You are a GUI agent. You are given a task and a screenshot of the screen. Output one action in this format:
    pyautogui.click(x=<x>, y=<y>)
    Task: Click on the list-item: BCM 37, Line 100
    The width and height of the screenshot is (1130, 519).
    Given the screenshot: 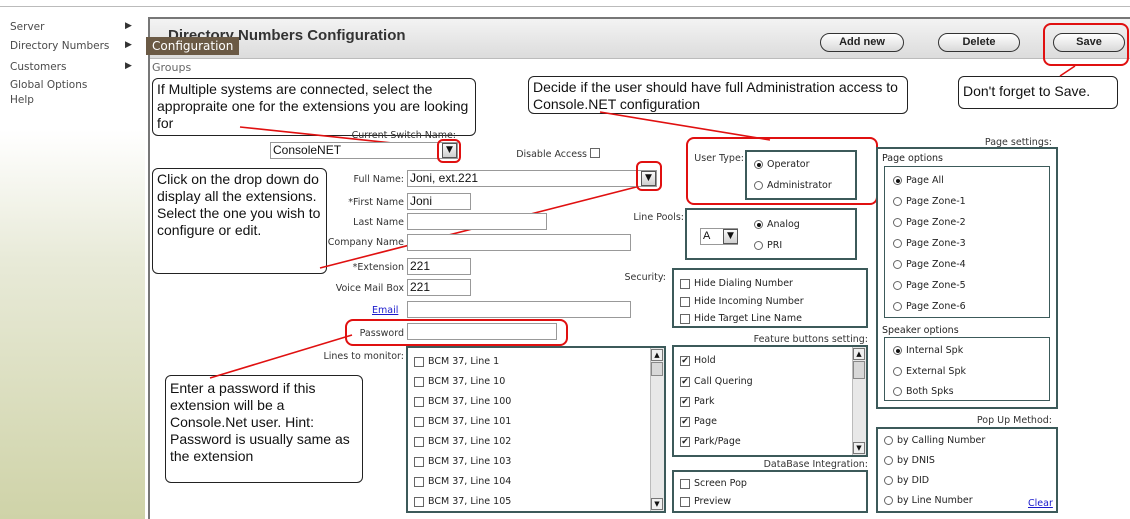 What is the action you would take?
    pyautogui.click(x=462, y=401)
    